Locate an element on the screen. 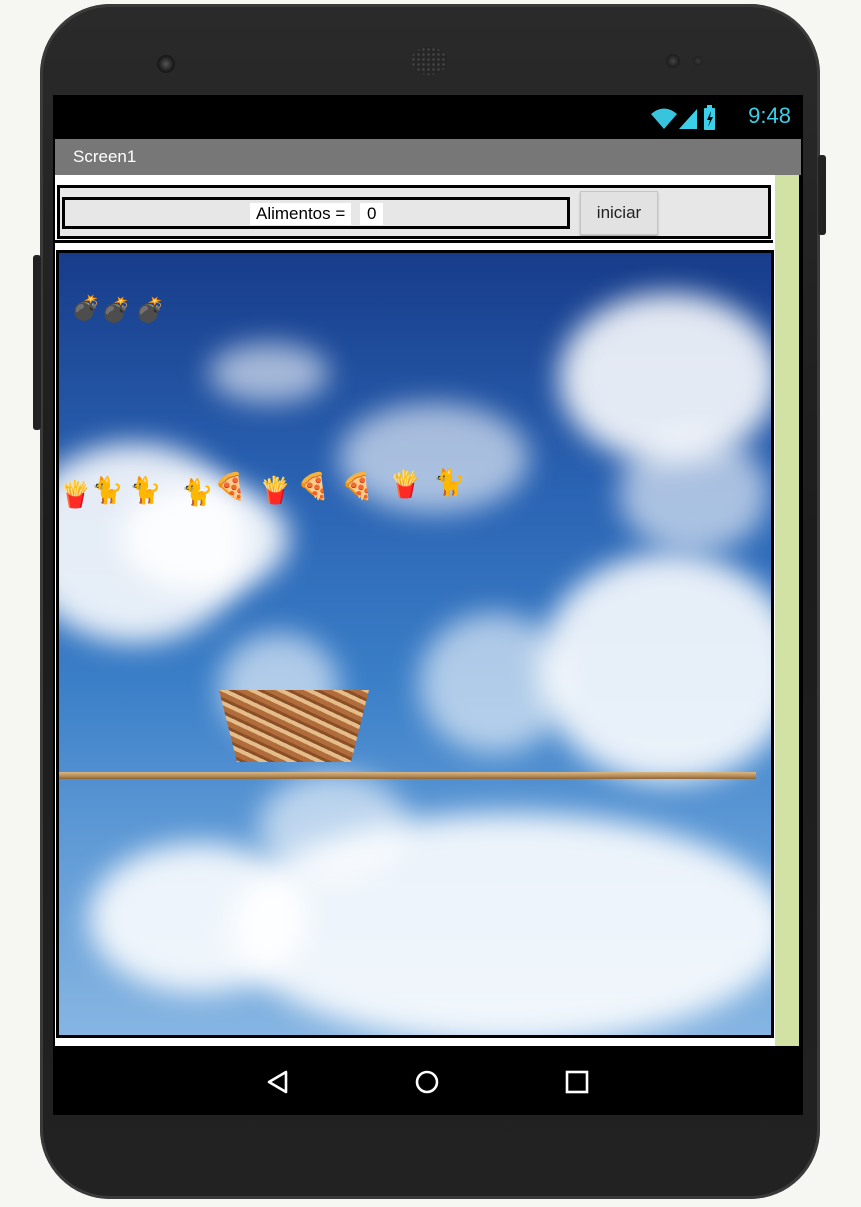 This screenshot has width=861, height=1207. home-icon is located at coordinates (427, 1082).